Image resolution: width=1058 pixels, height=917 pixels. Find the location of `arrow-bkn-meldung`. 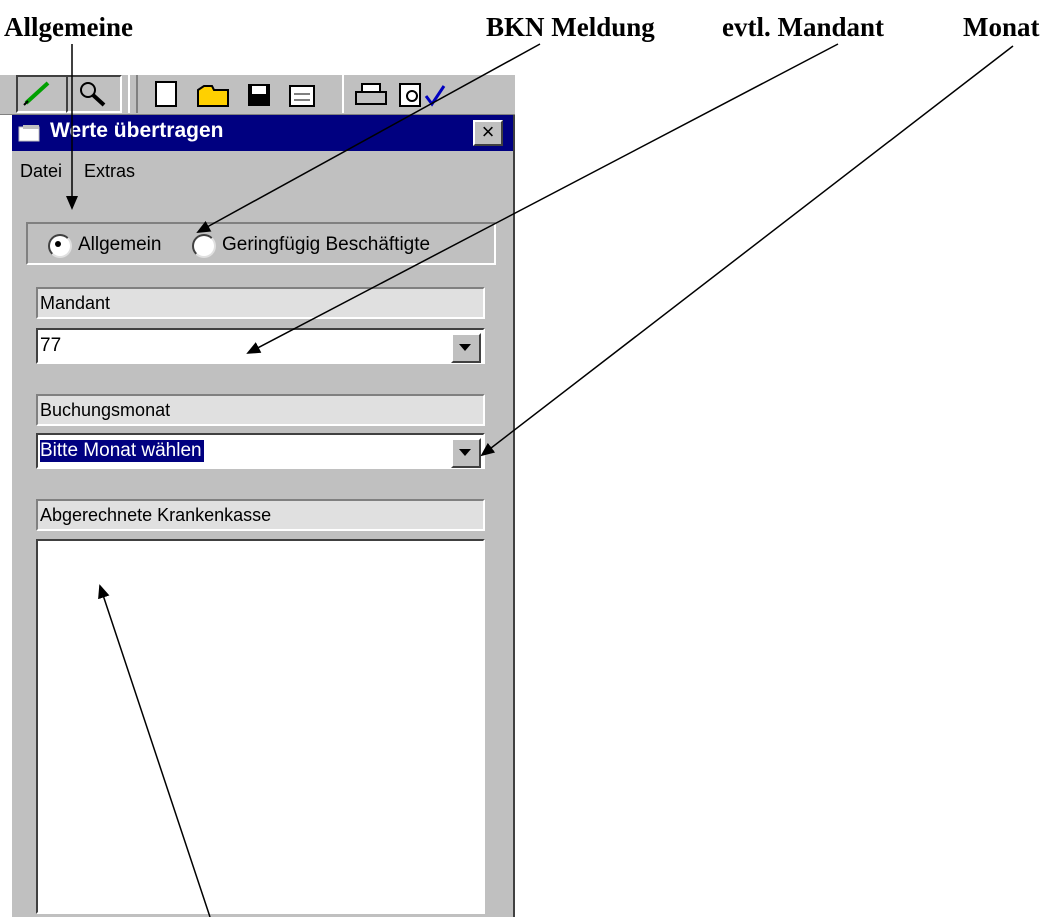

arrow-bkn-meldung is located at coordinates (368, 138).